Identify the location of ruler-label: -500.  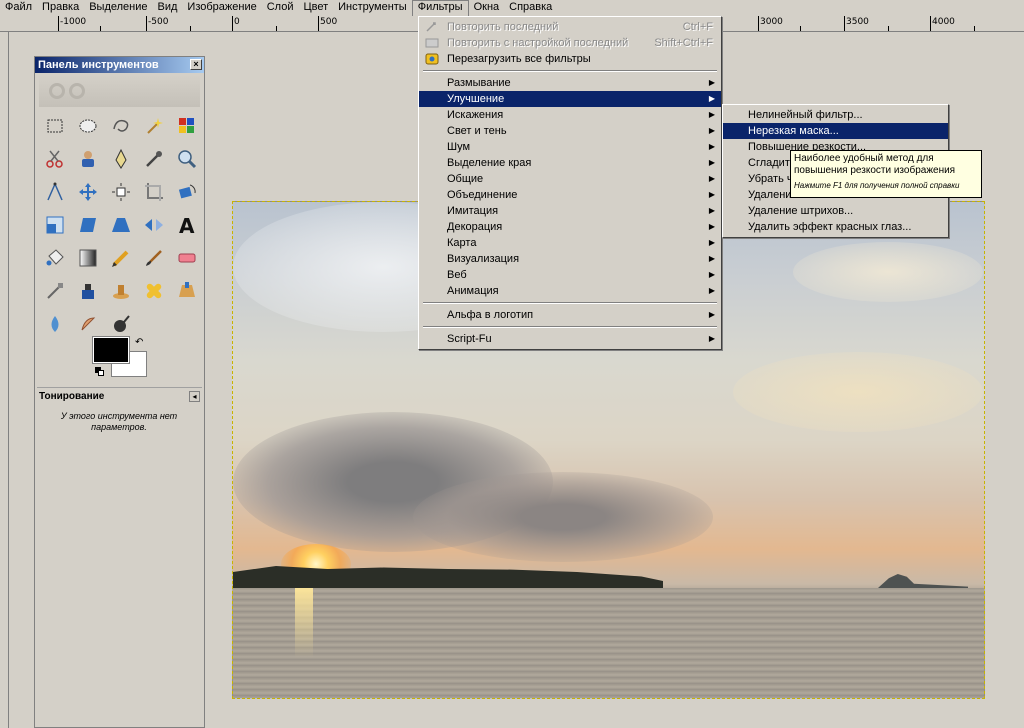
(158, 22).